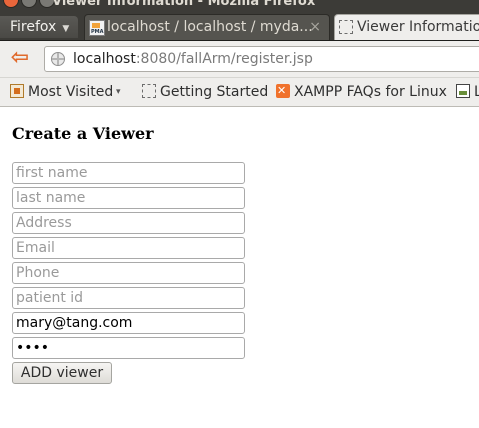 The width and height of the screenshot is (479, 428). Describe the element at coordinates (118, 92) in the screenshot. I see `chevron-down-icon: ▾` at that location.